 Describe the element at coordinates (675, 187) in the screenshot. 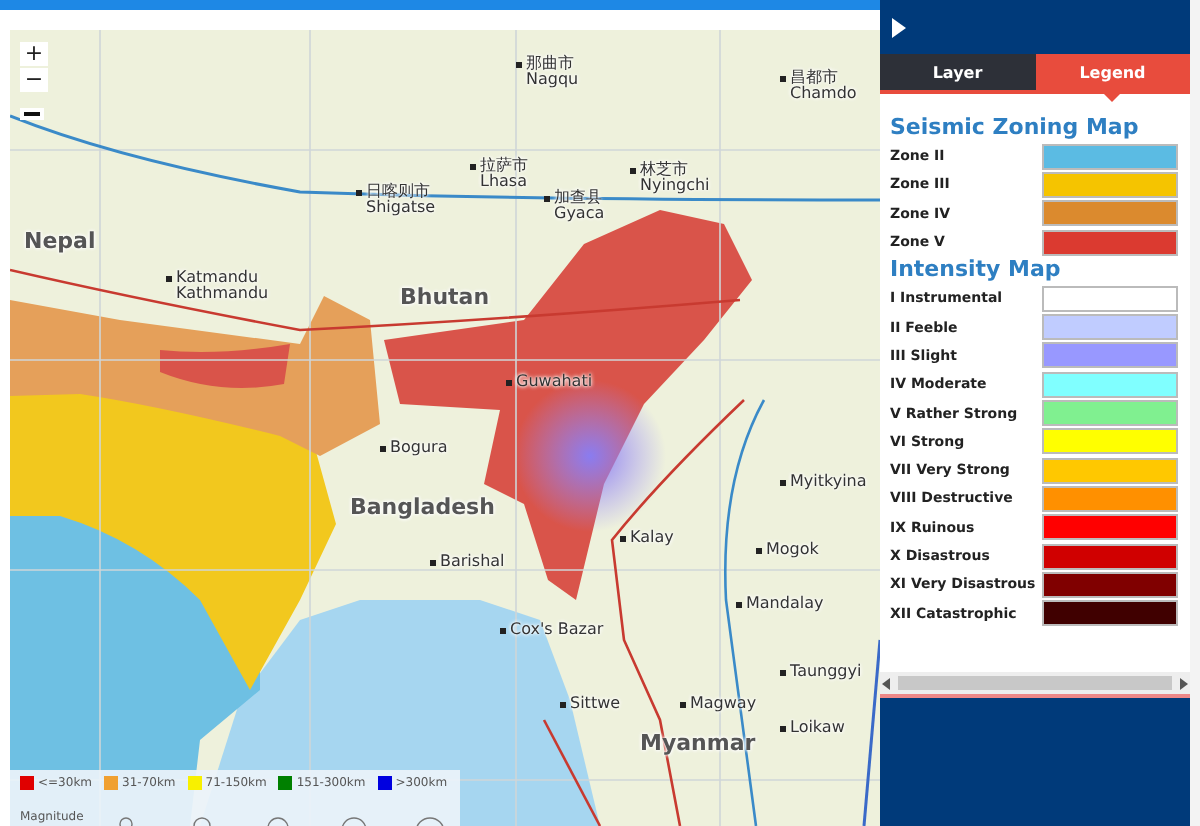

I see `city-label: Nyingchi` at that location.